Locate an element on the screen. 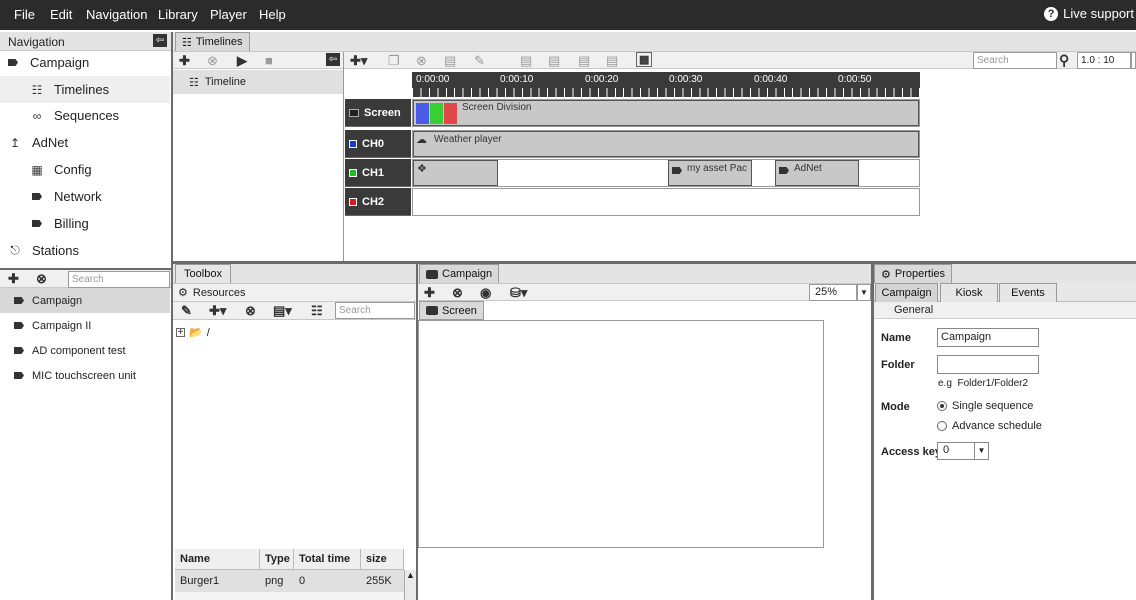  nav-billing: Billing is located at coordinates (85, 223).